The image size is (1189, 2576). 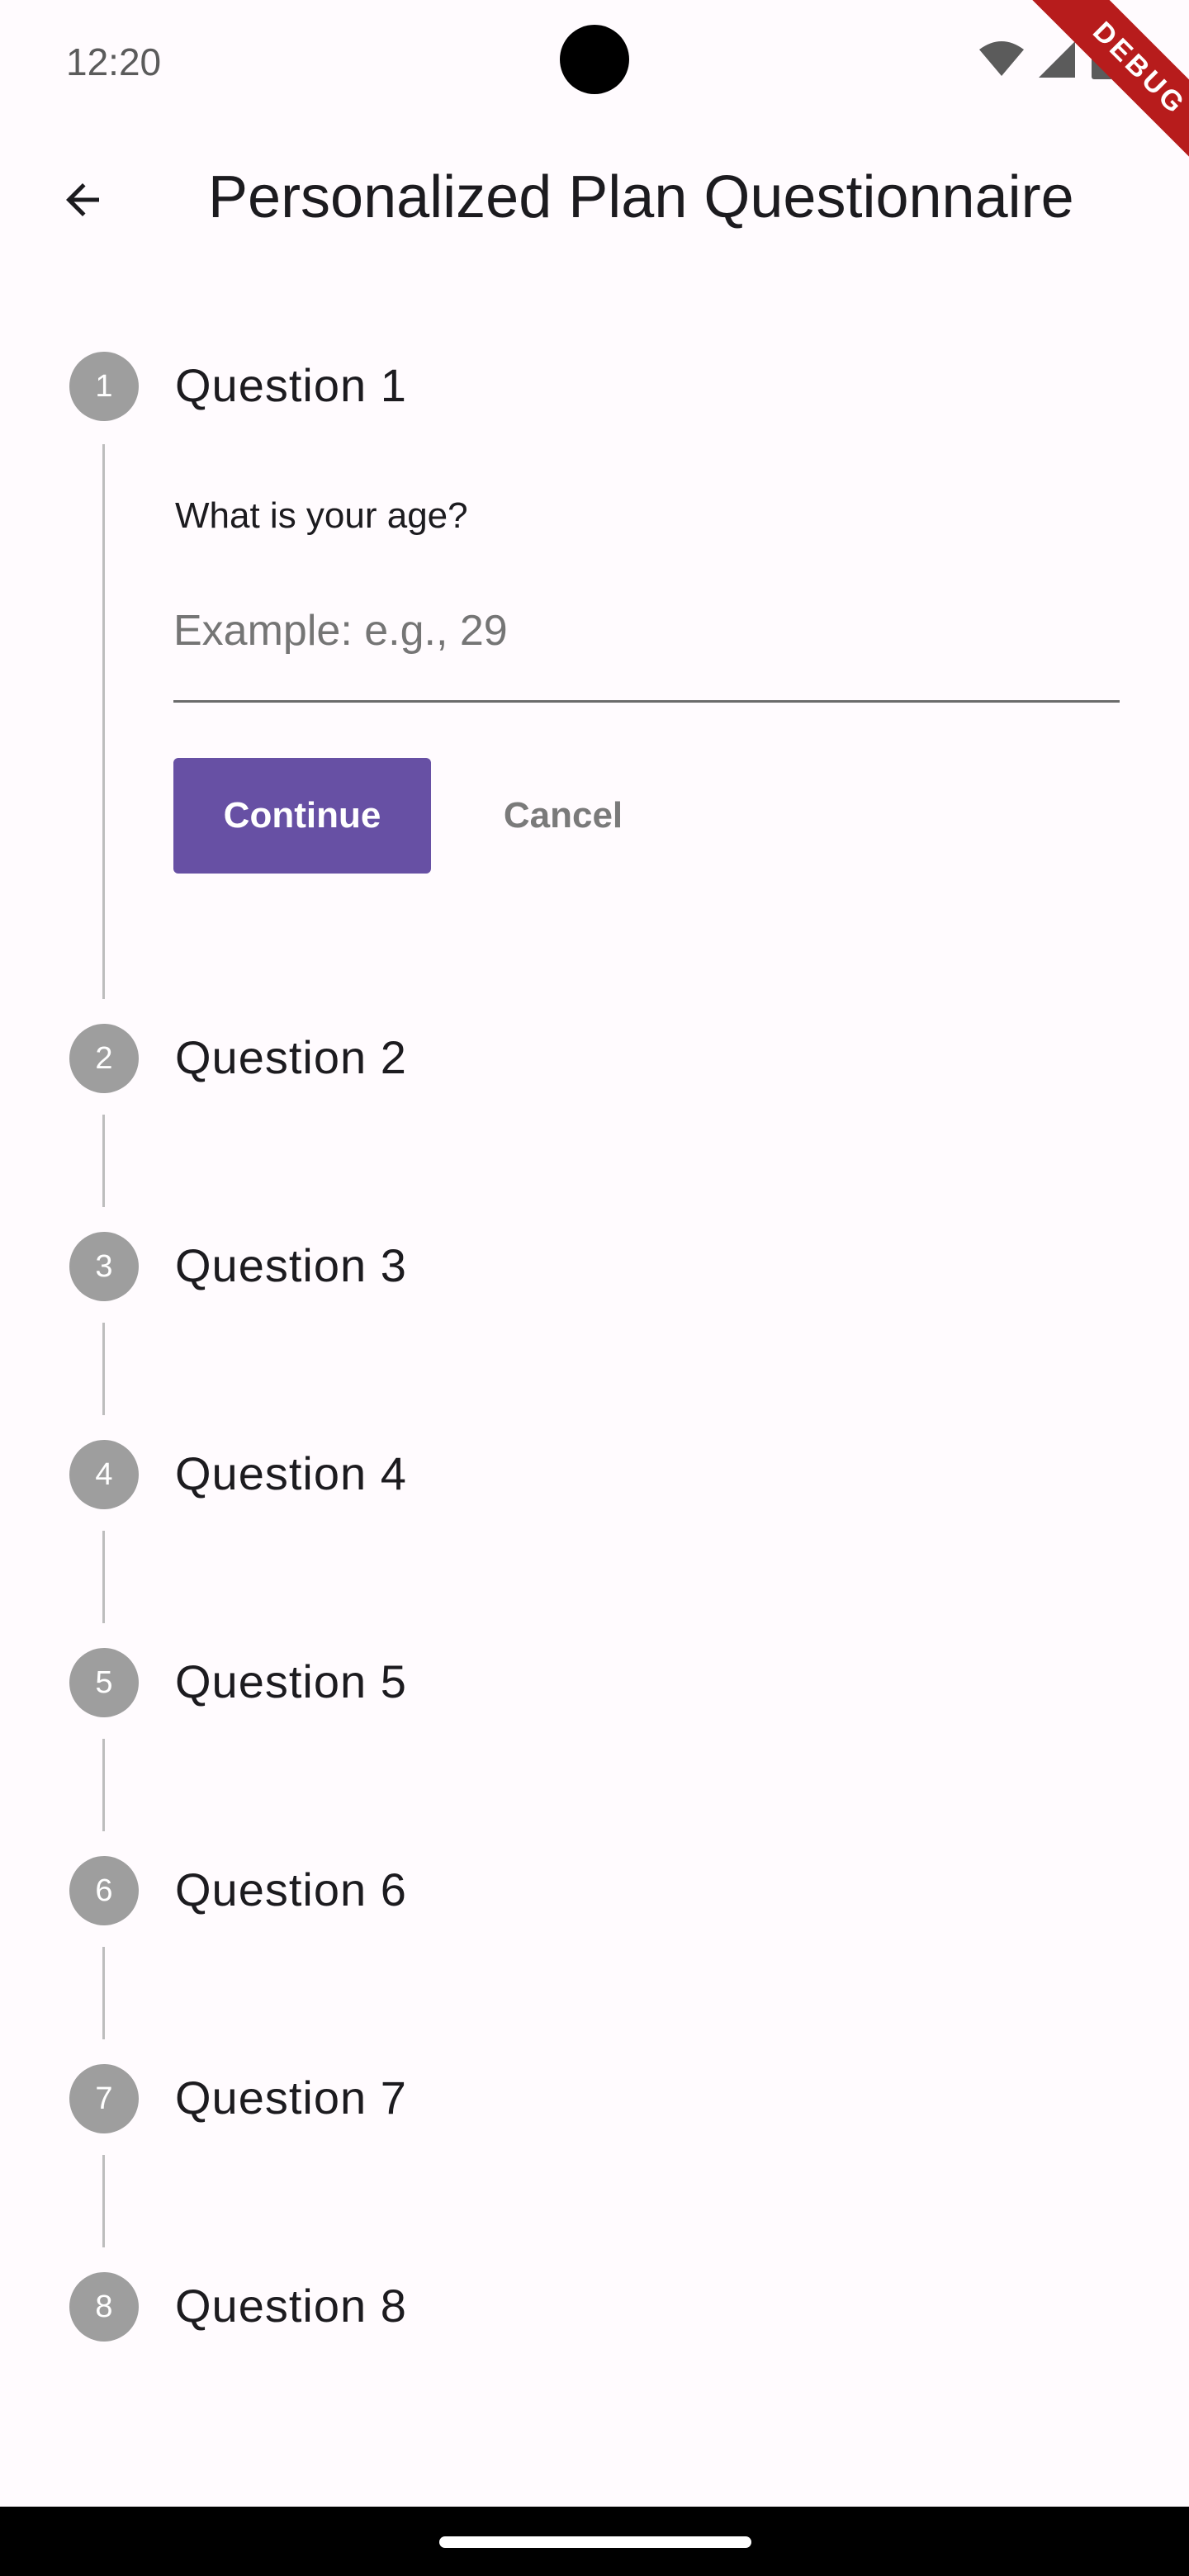 I want to click on status-time: 12:20, so click(x=114, y=61).